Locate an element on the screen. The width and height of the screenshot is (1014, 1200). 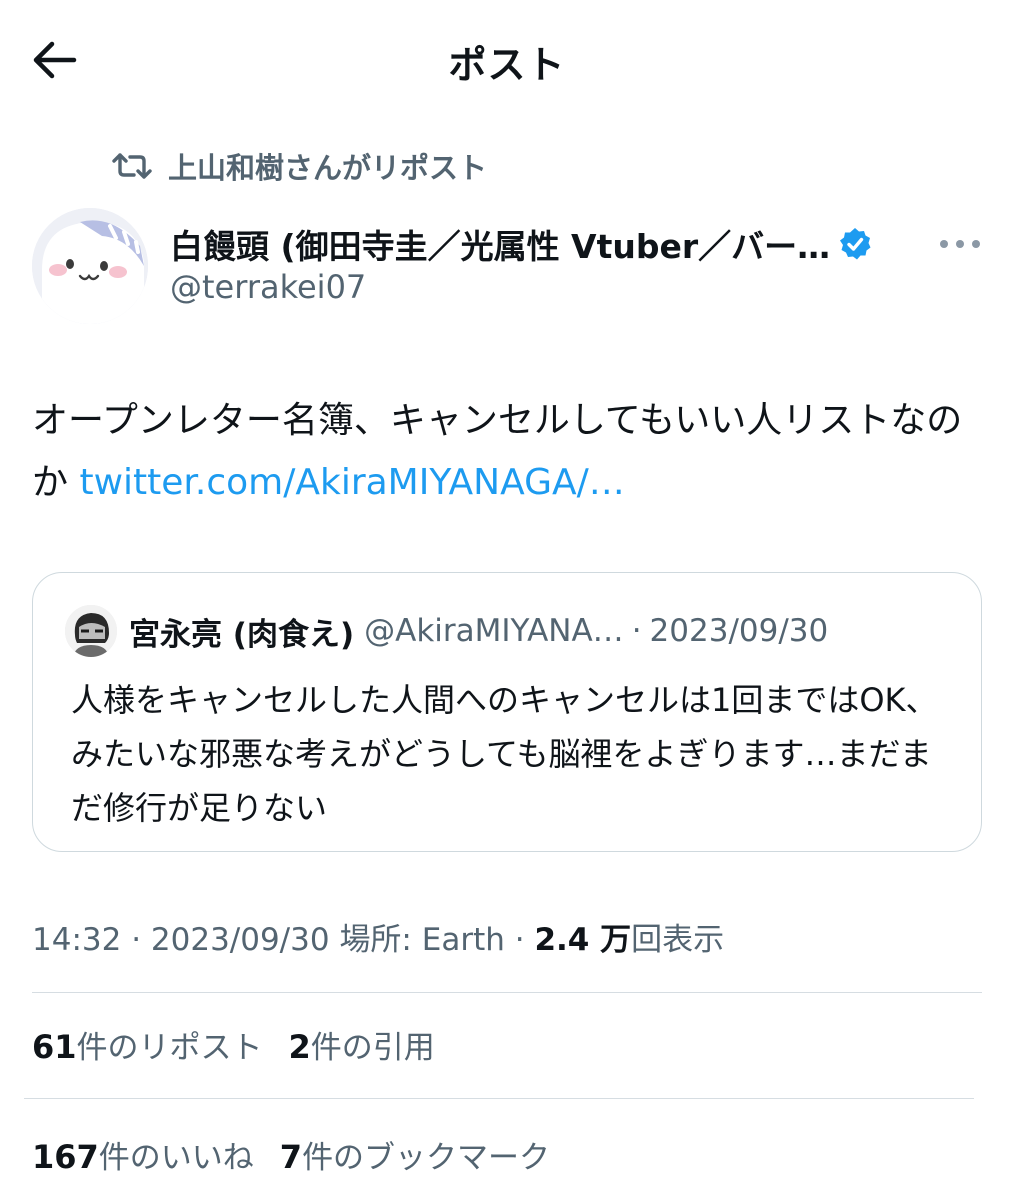
author-avatar is located at coordinates (90, 266).